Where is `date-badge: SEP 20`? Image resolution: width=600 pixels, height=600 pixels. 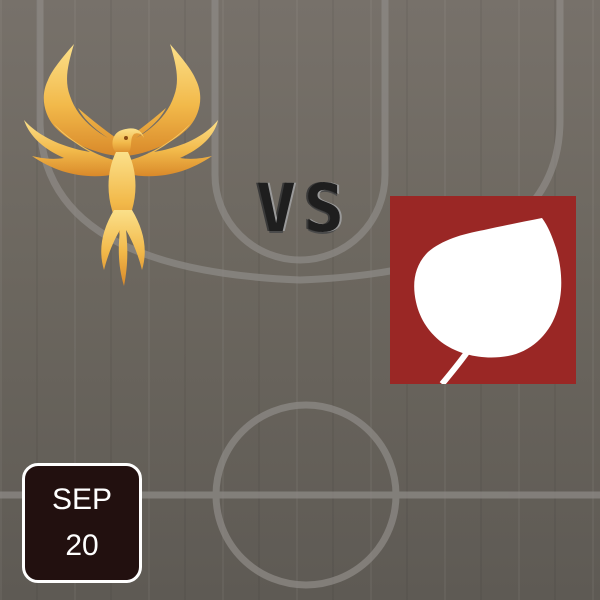
date-badge: SEP 20 is located at coordinates (82, 523).